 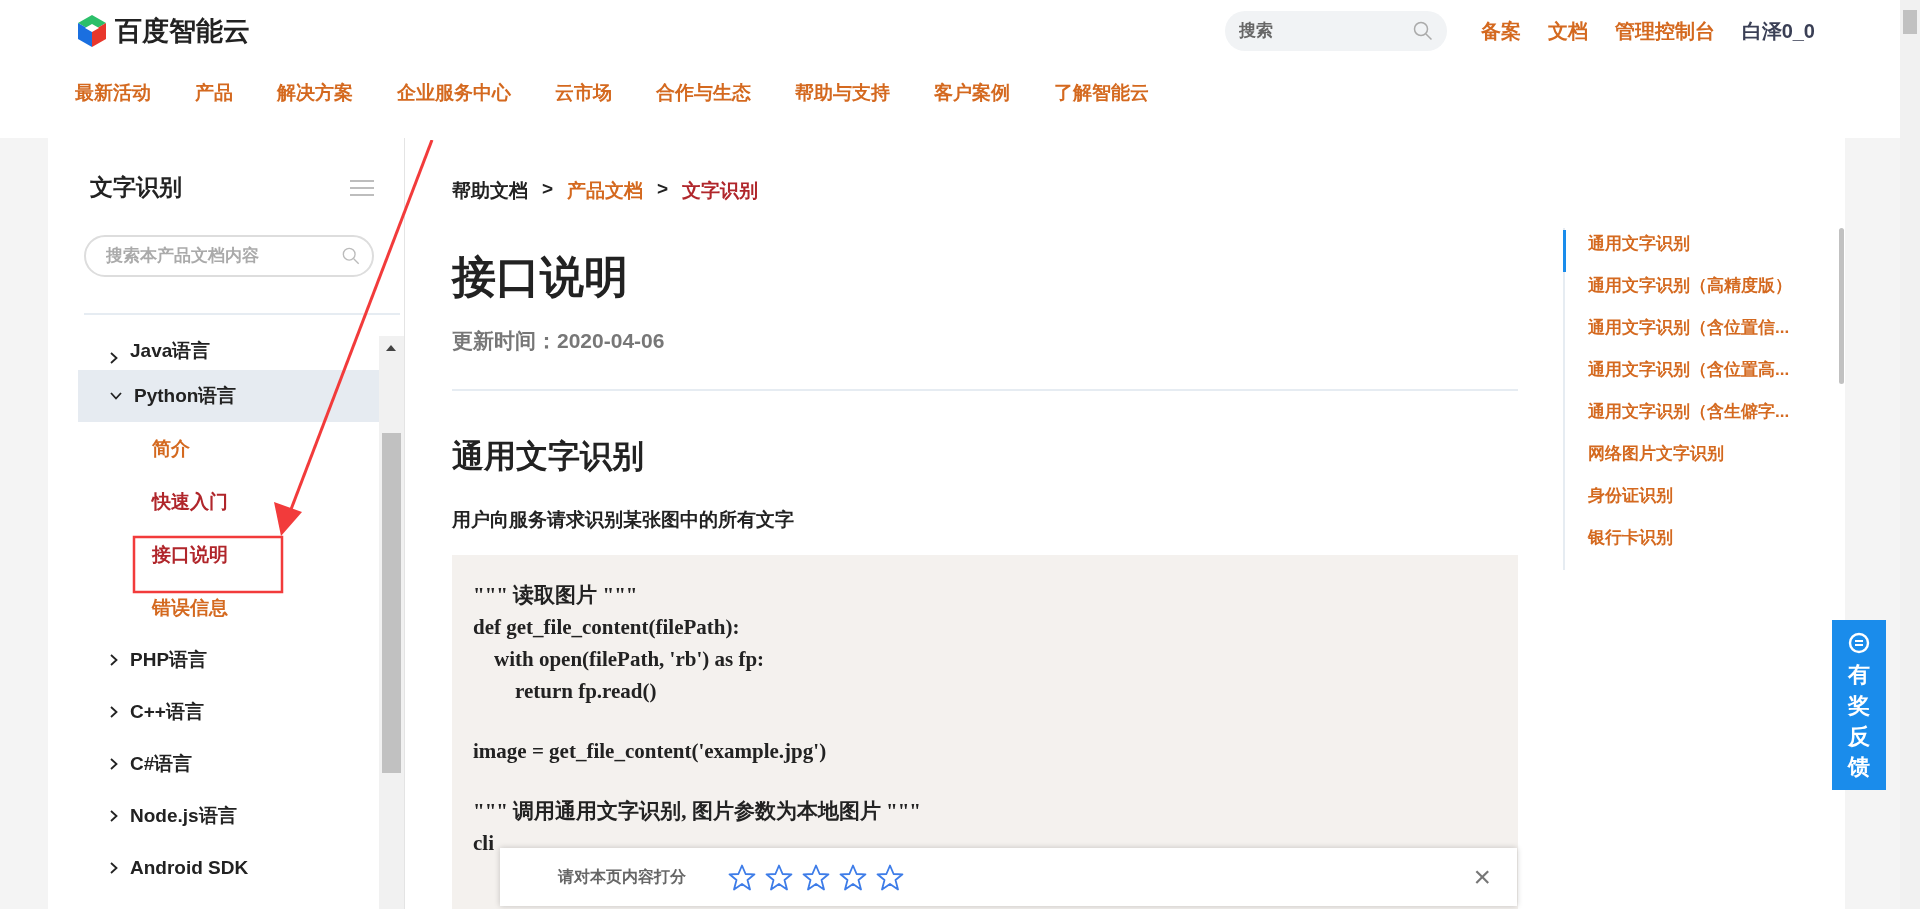 What do you see at coordinates (228, 353) in the screenshot?
I see `tree-item: Java语言` at bounding box center [228, 353].